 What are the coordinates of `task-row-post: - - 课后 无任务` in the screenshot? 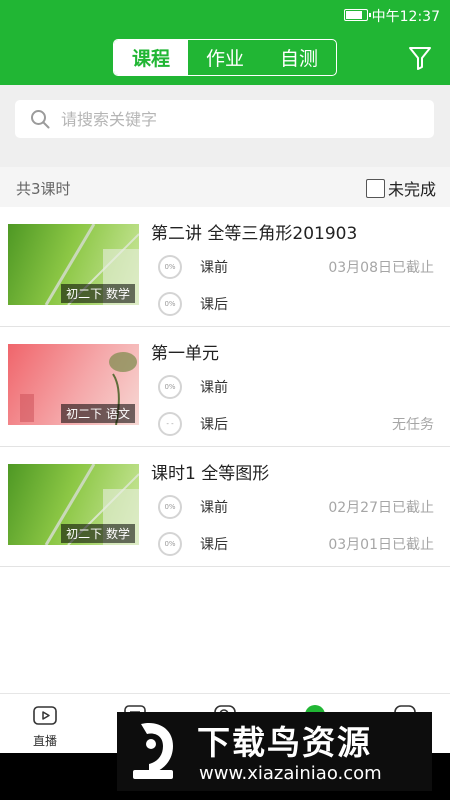 It's located at (296, 424).